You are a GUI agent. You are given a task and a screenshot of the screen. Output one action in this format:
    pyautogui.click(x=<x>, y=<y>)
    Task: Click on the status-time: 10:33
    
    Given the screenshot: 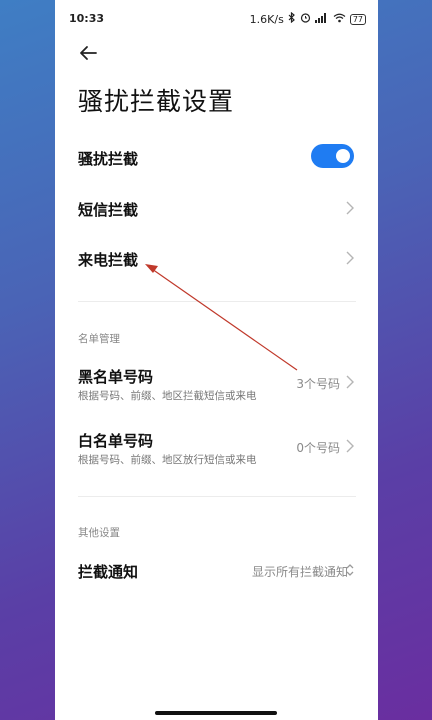 What is the action you would take?
    pyautogui.click(x=87, y=18)
    